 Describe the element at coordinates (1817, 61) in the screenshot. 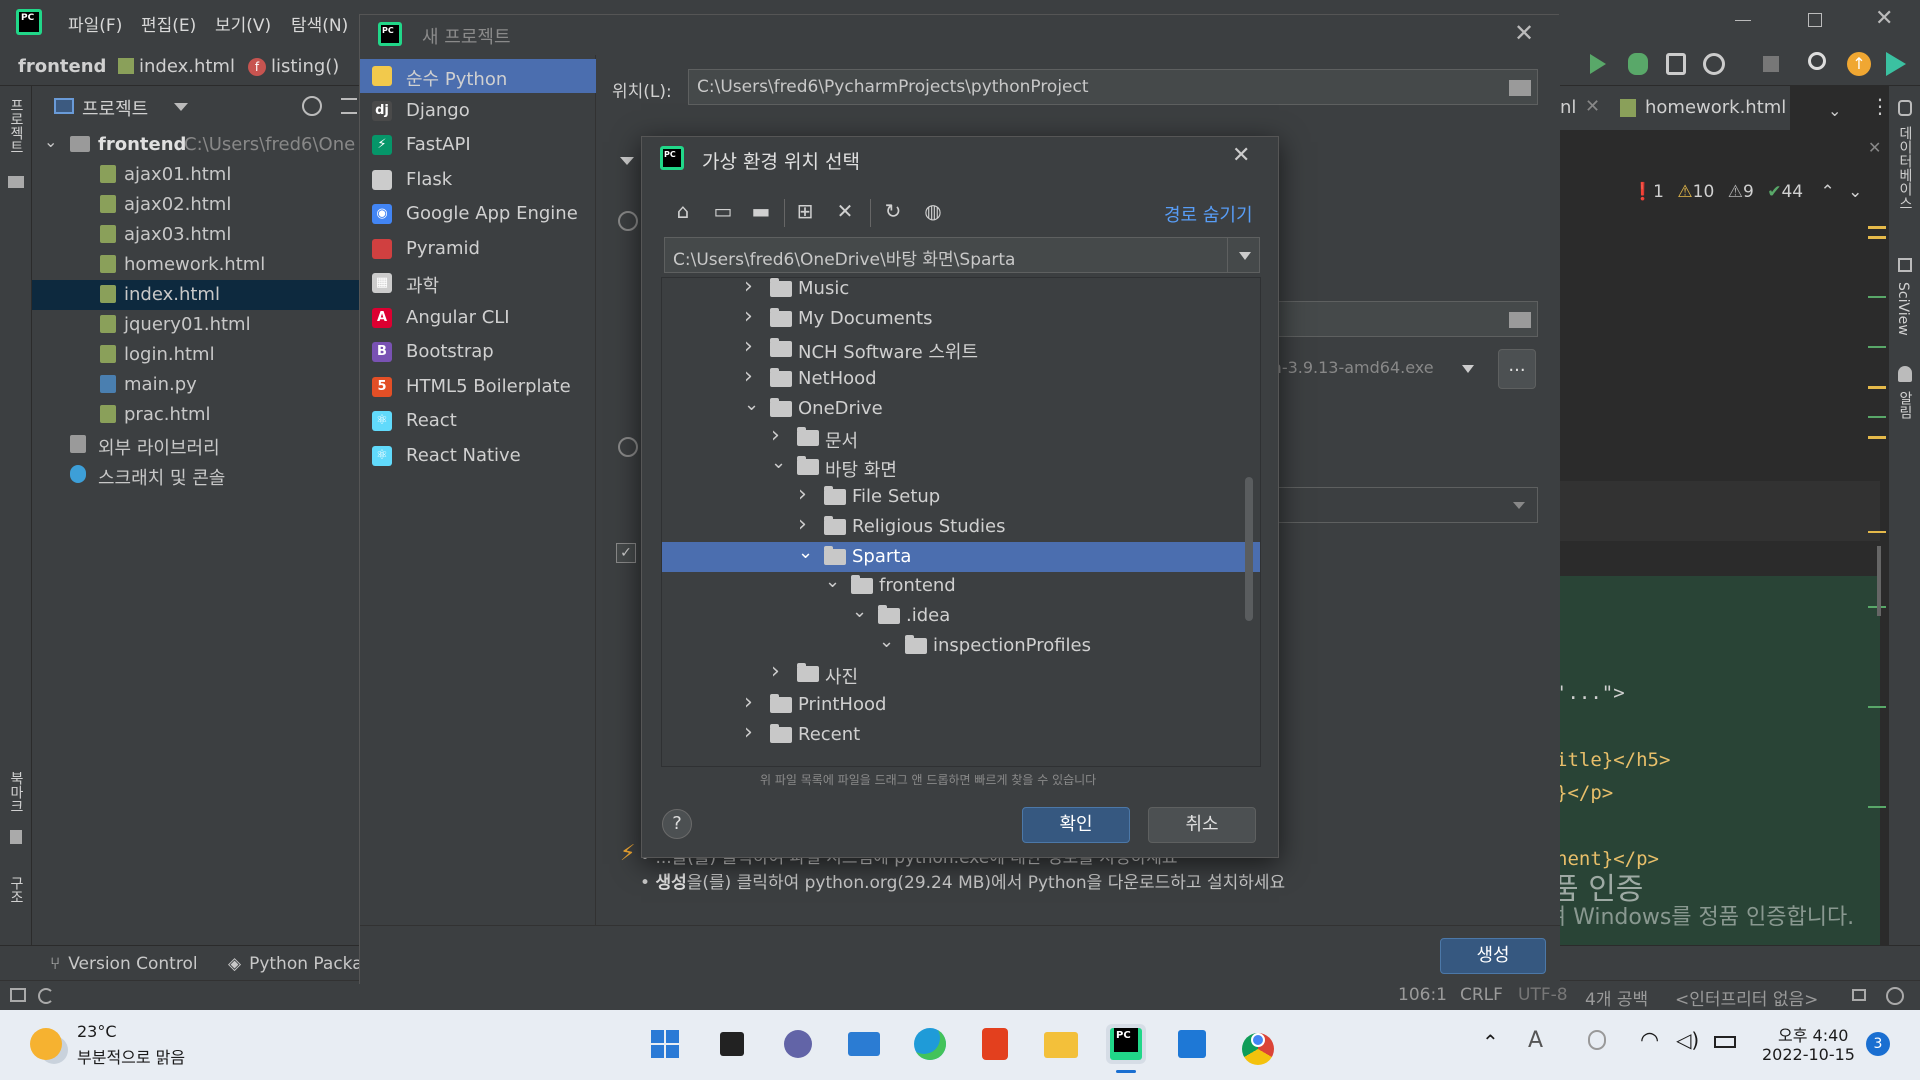

I see `search-icon` at that location.